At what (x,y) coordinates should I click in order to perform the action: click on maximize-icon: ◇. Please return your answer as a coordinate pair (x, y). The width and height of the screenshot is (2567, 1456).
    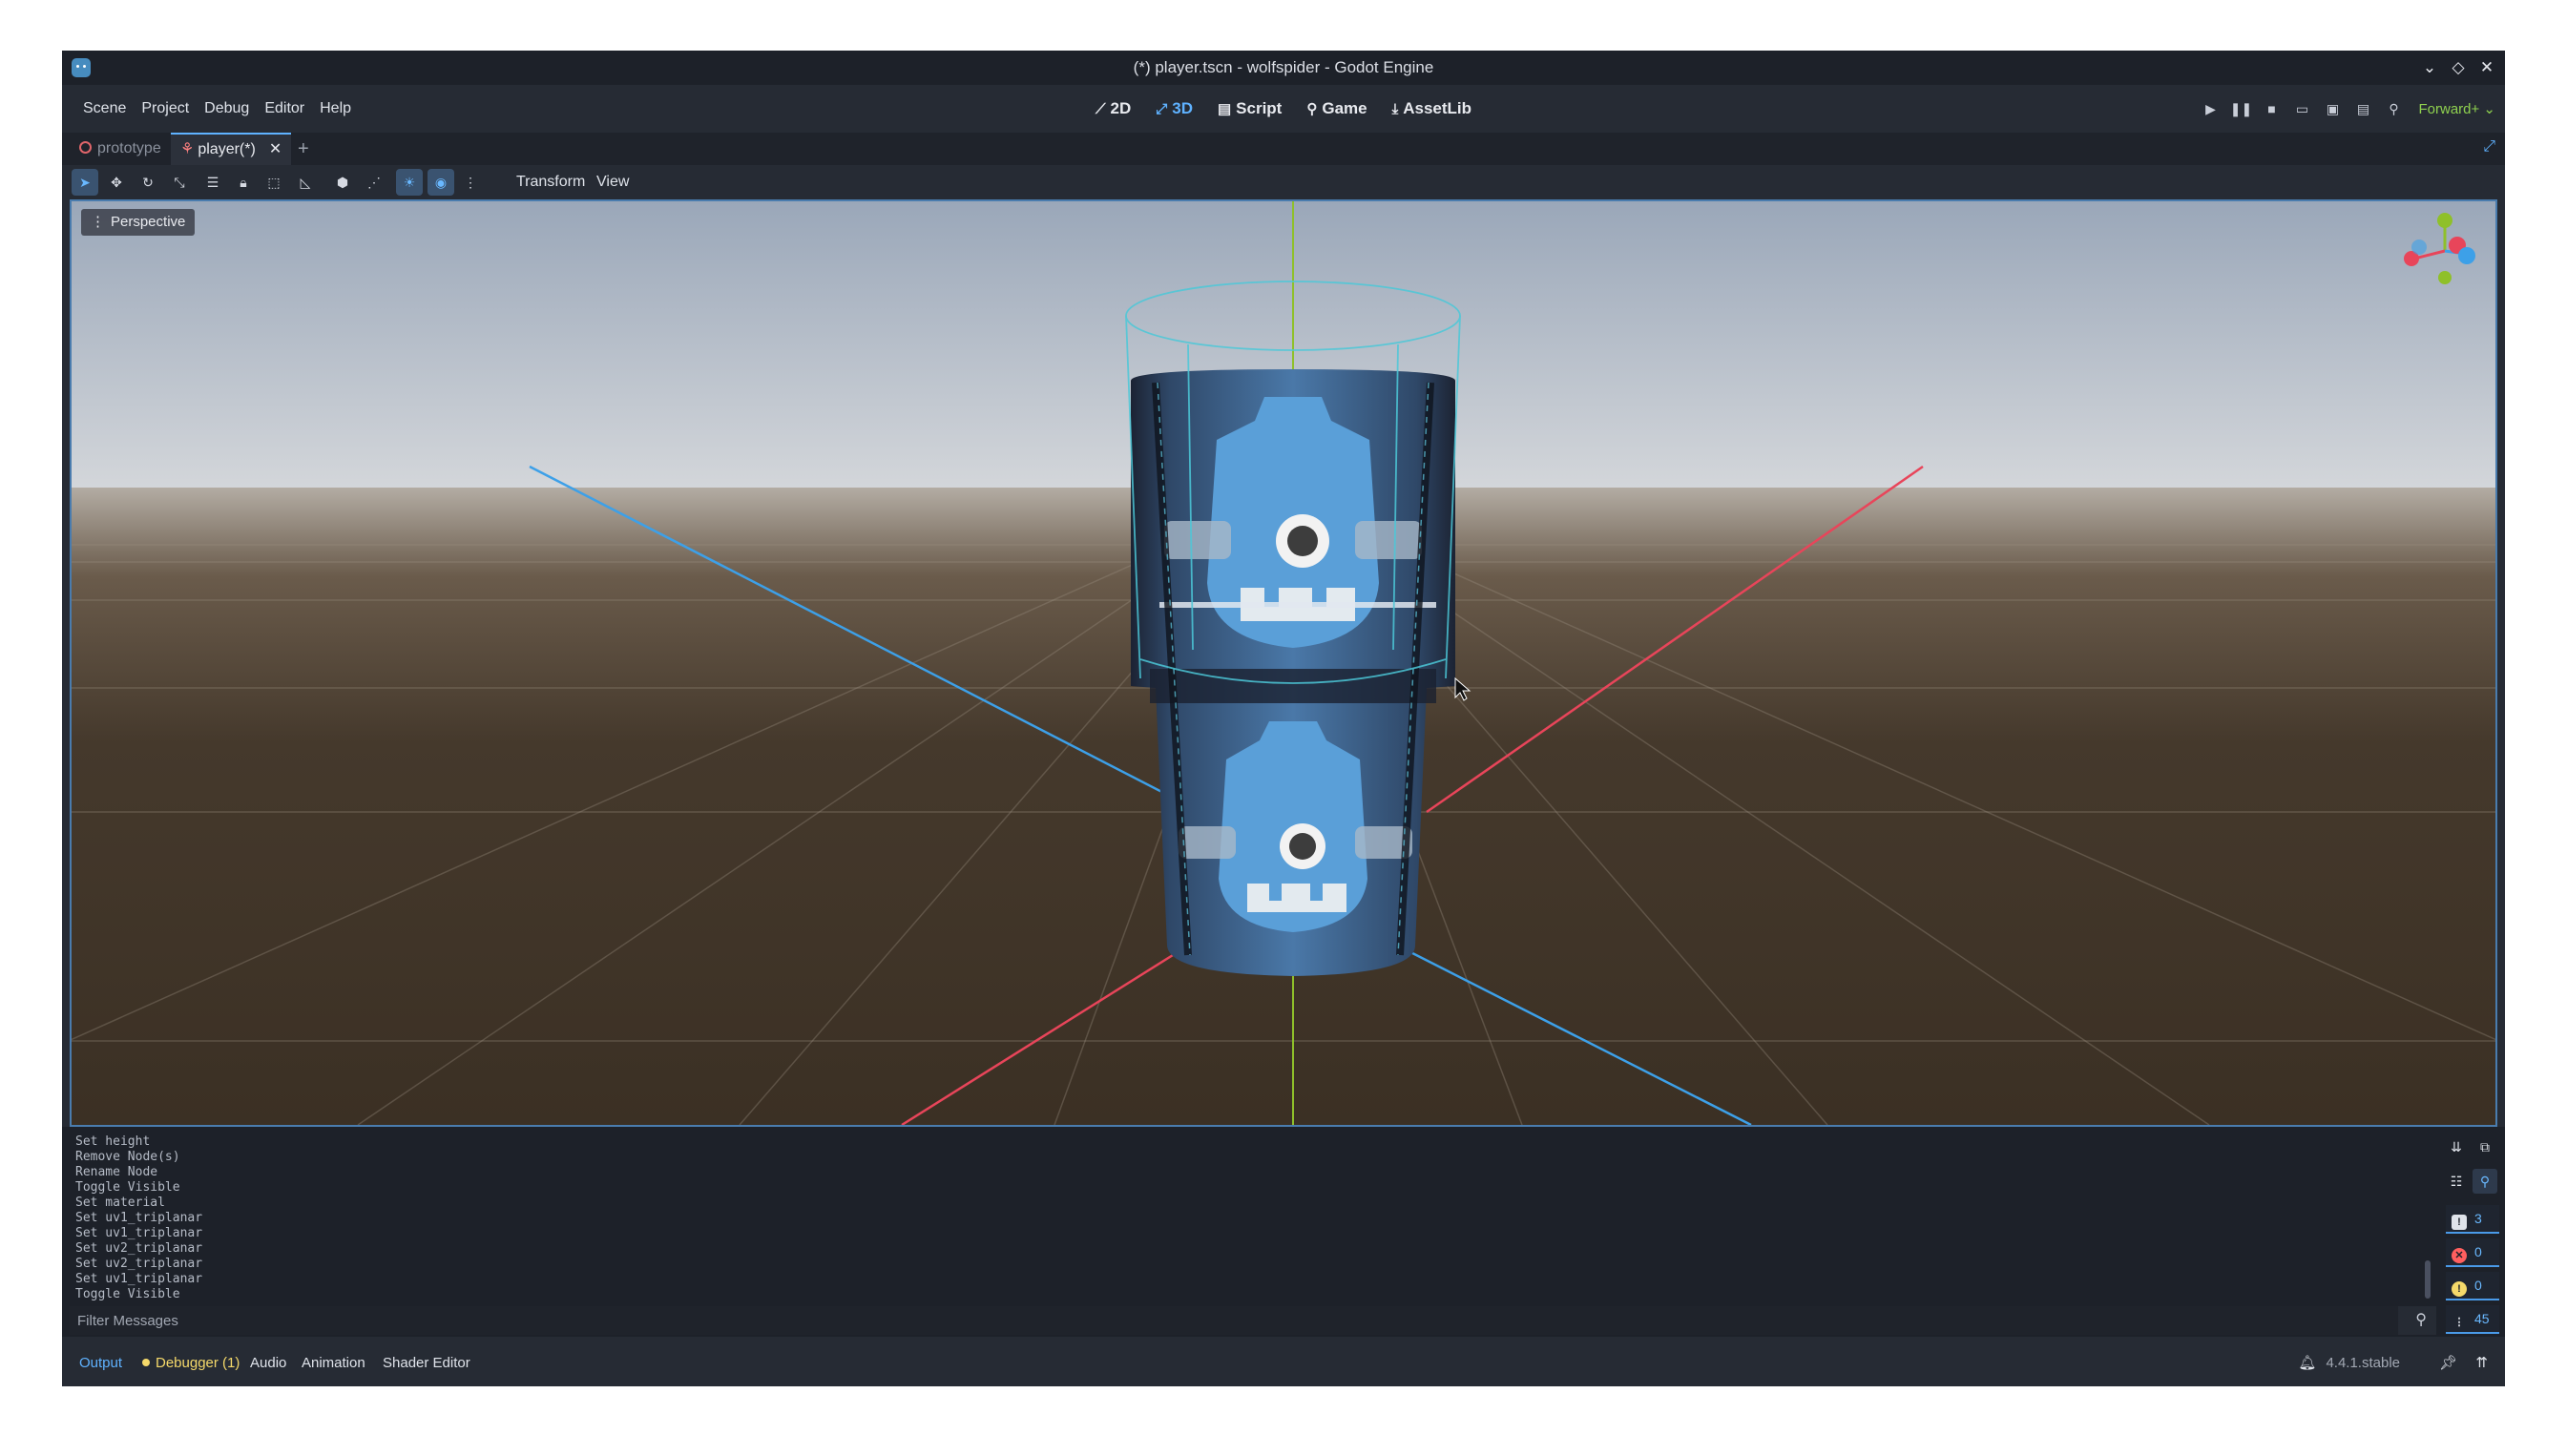
    Looking at the image, I should click on (2458, 68).